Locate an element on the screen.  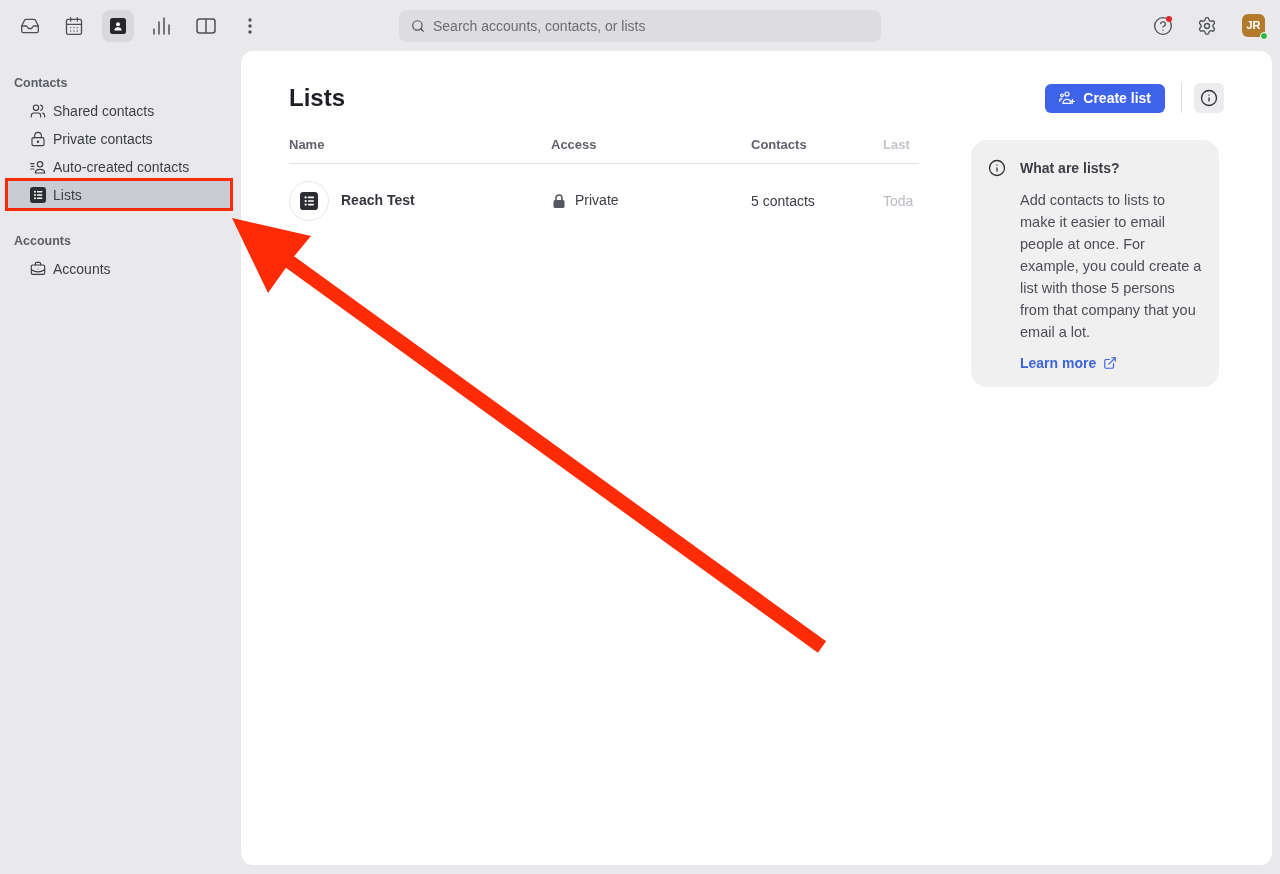
sidebar-item: Shared contacts is located at coordinates (119, 111).